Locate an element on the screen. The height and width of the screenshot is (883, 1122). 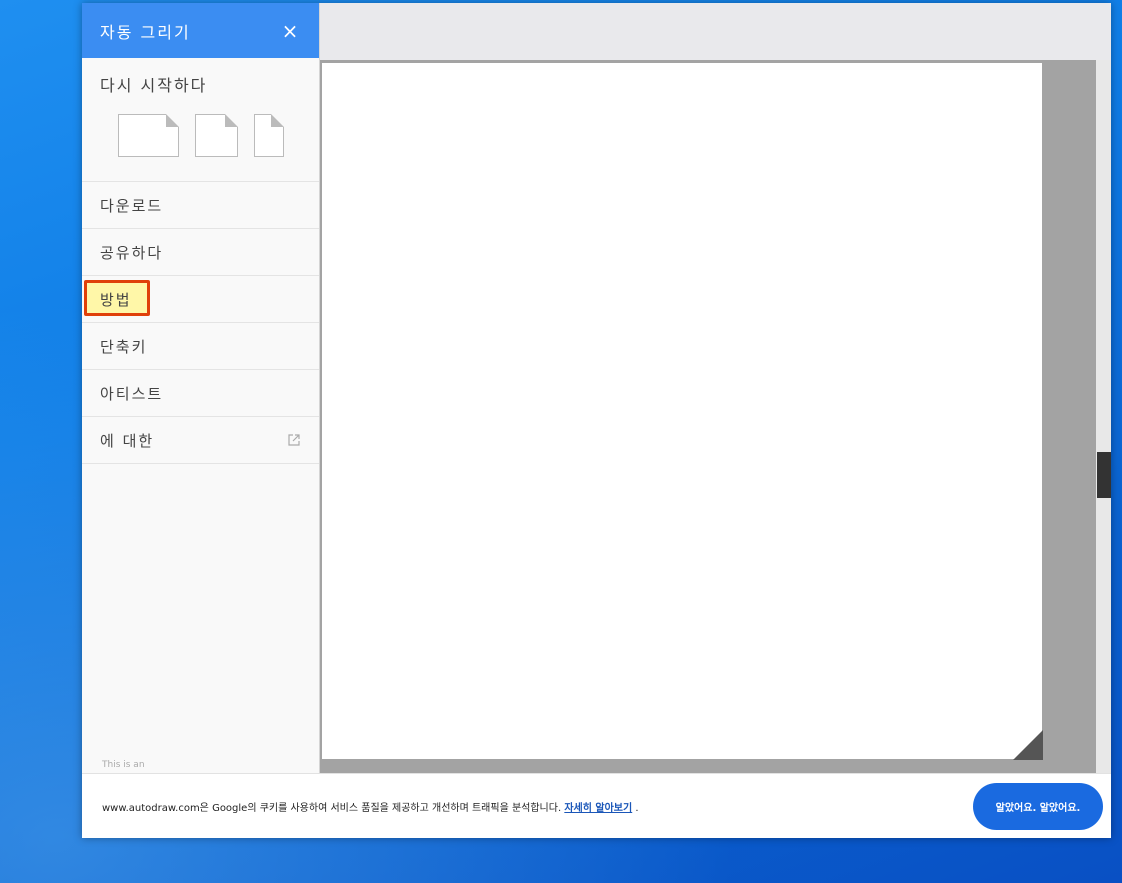
menu-item-label: 방법 is located at coordinates (116, 299).